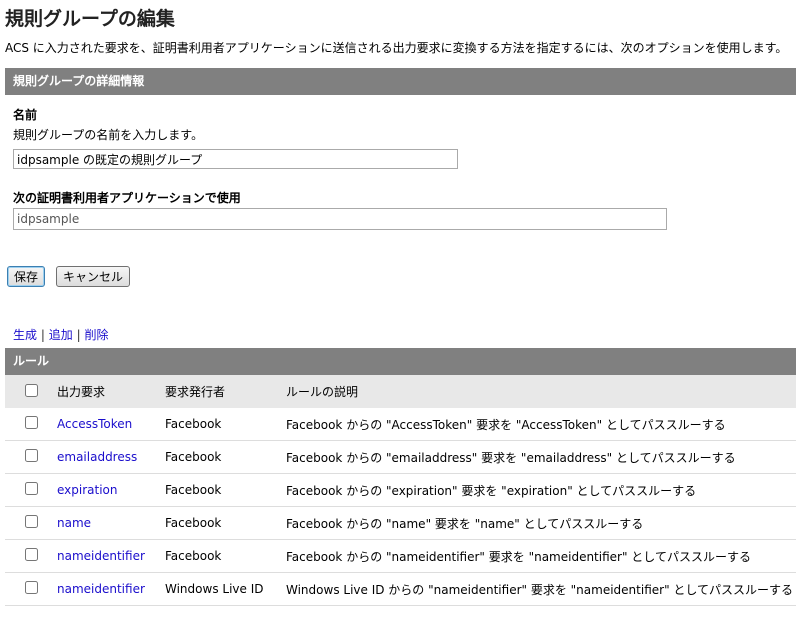 Image resolution: width=796 pixels, height=625 pixels. Describe the element at coordinates (235, 159) in the screenshot. I see `name-input` at that location.